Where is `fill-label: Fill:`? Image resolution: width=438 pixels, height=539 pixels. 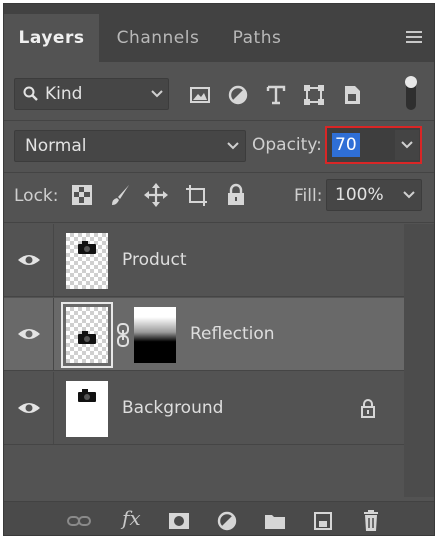 fill-label: Fill: is located at coordinates (308, 196).